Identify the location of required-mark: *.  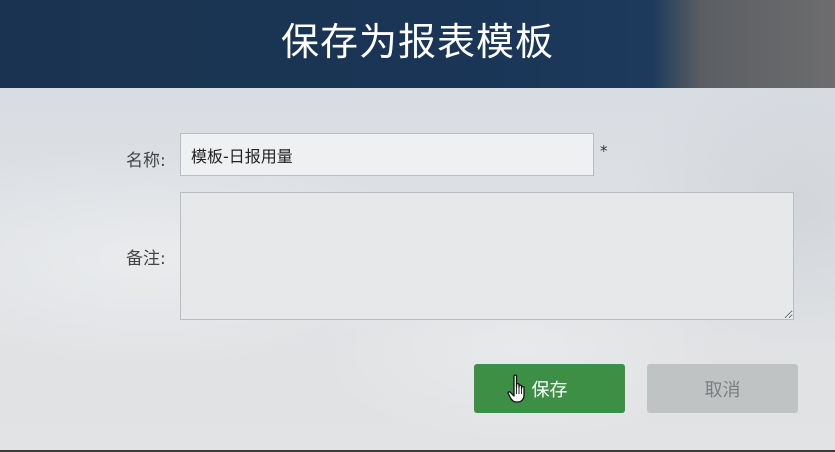
(604, 151).